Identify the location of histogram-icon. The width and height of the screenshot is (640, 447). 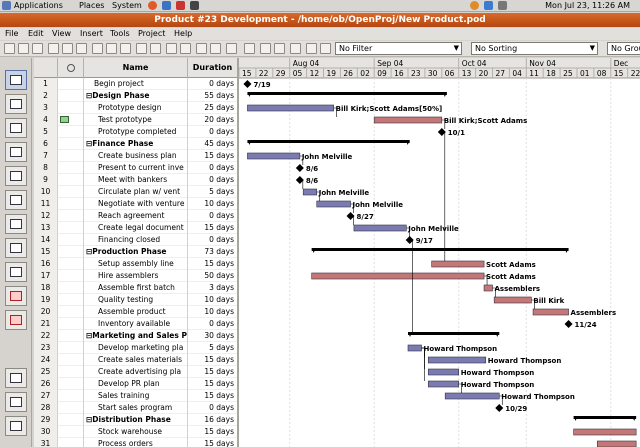
(16, 378).